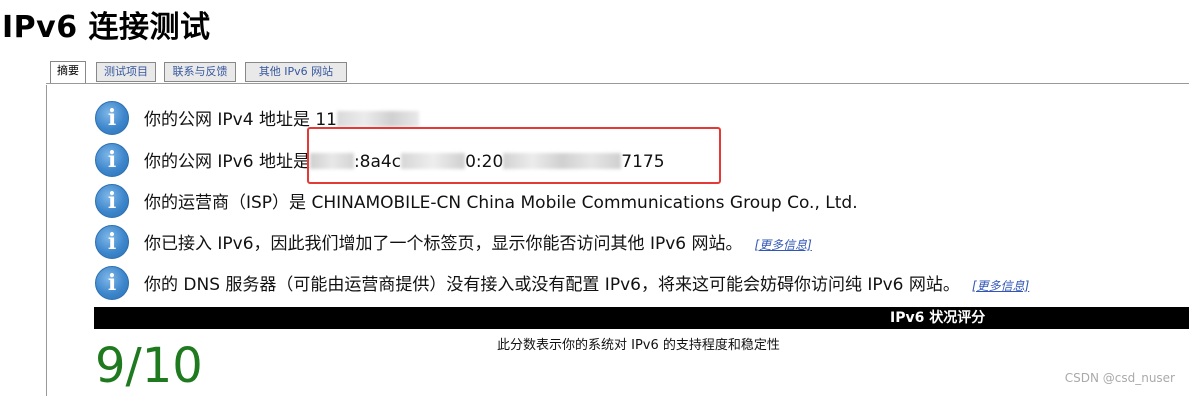 This screenshot has width=1189, height=396. I want to click on tab-other-ipv6-sites: 其他 IPv6 网站, so click(296, 72).